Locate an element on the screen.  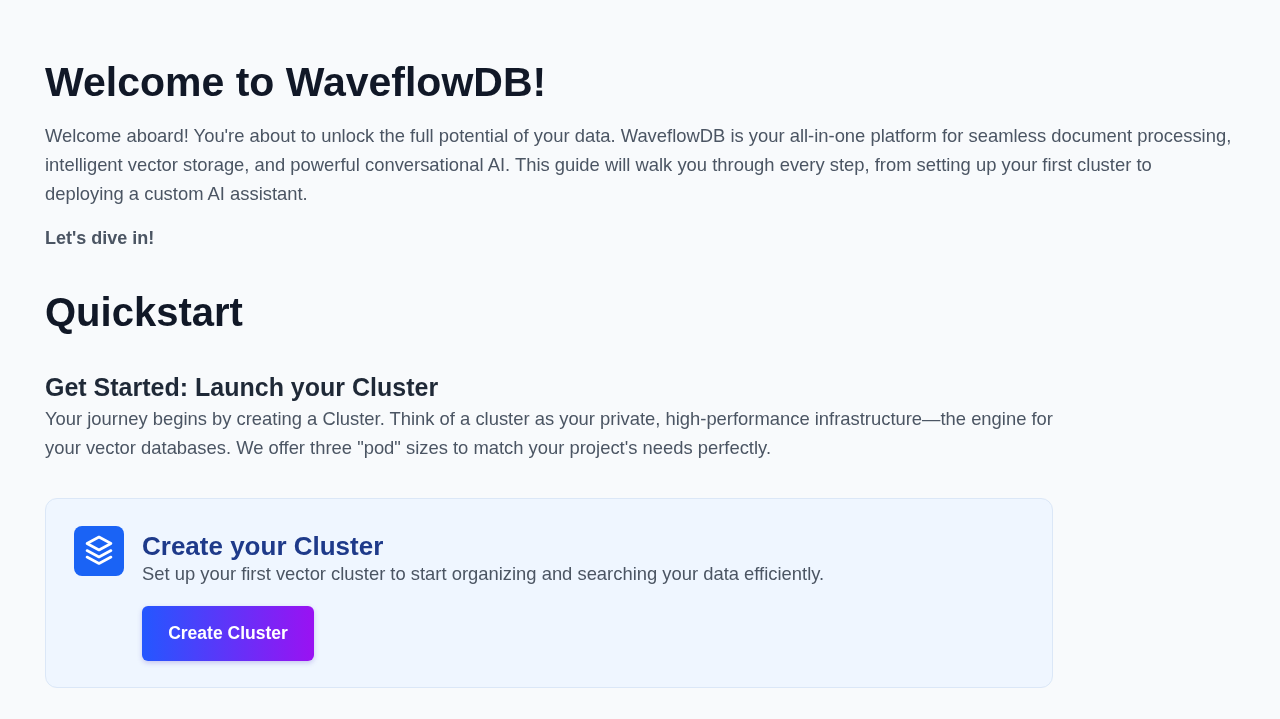
section-title: Quickstart is located at coordinates (144, 312).